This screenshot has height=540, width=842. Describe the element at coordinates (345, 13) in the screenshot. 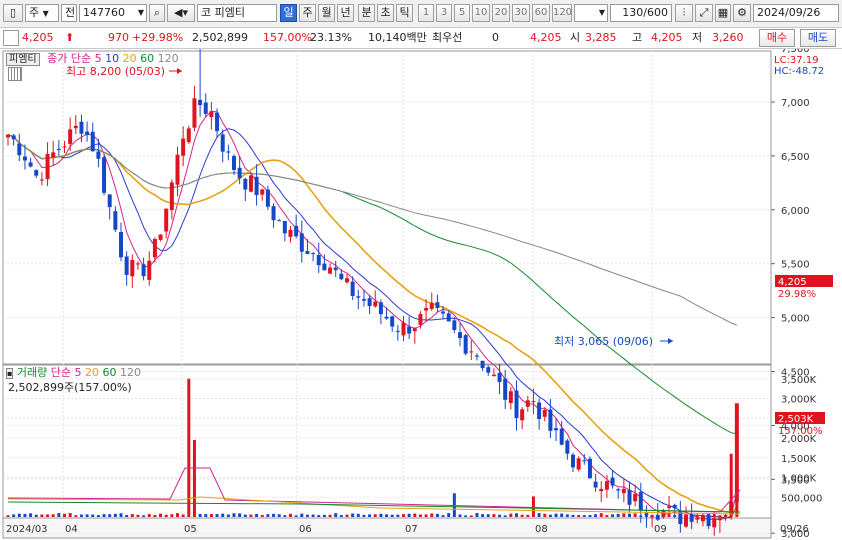

I see `period-year: 년` at that location.